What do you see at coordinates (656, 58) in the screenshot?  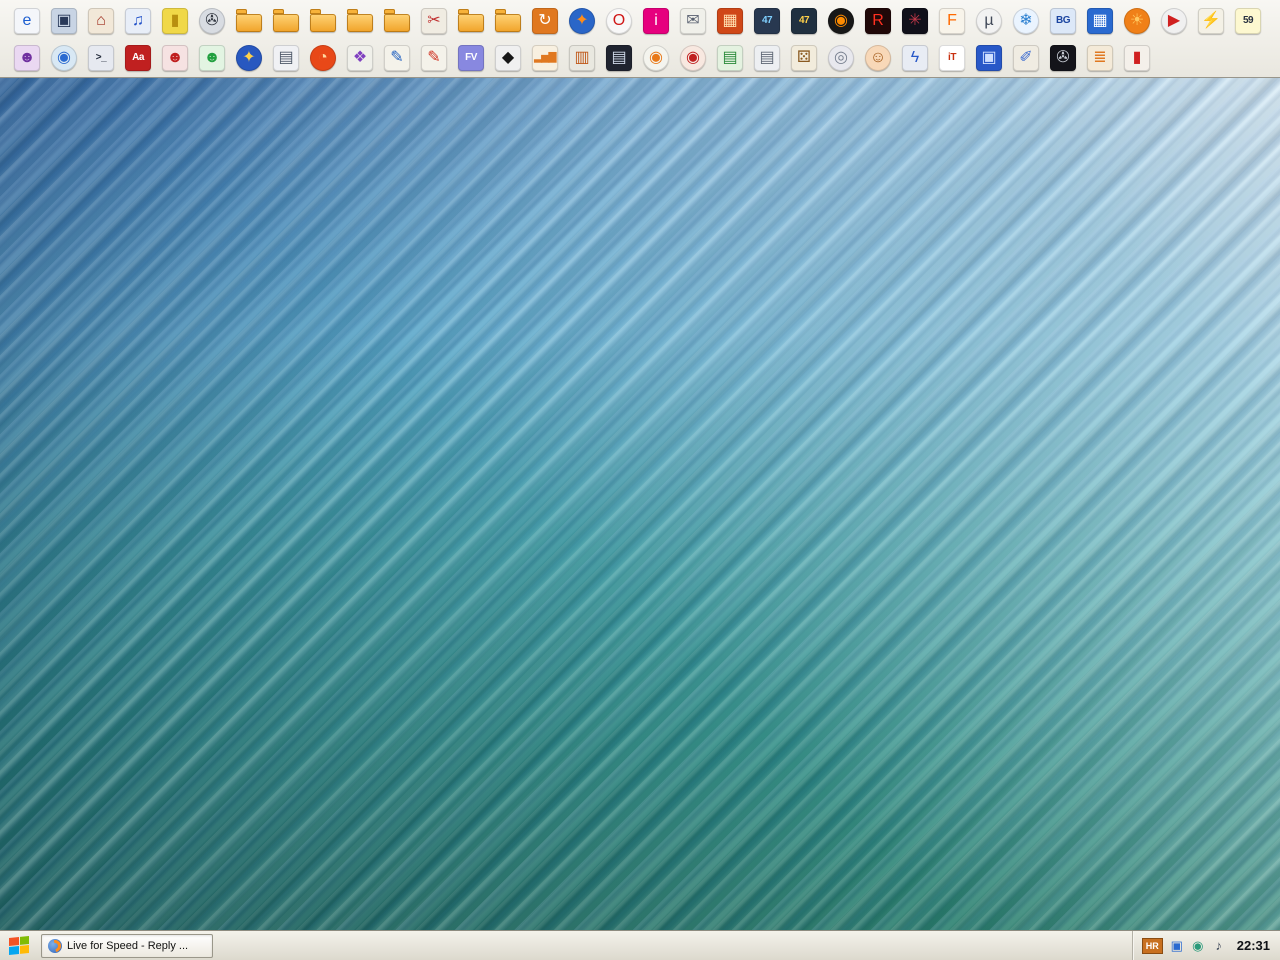 I see `blender-icon: ◉` at bounding box center [656, 58].